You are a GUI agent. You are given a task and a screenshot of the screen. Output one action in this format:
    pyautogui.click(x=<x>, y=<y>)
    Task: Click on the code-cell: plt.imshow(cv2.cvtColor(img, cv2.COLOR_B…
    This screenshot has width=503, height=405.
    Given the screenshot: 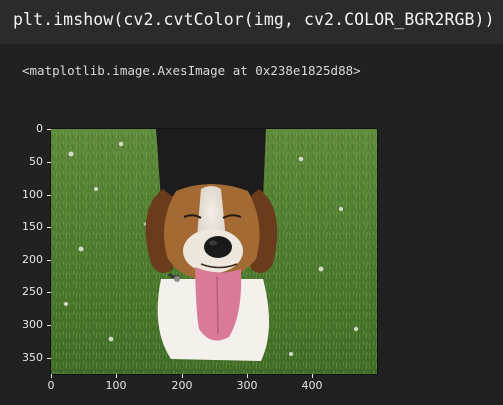 What is the action you would take?
    pyautogui.click(x=251, y=22)
    